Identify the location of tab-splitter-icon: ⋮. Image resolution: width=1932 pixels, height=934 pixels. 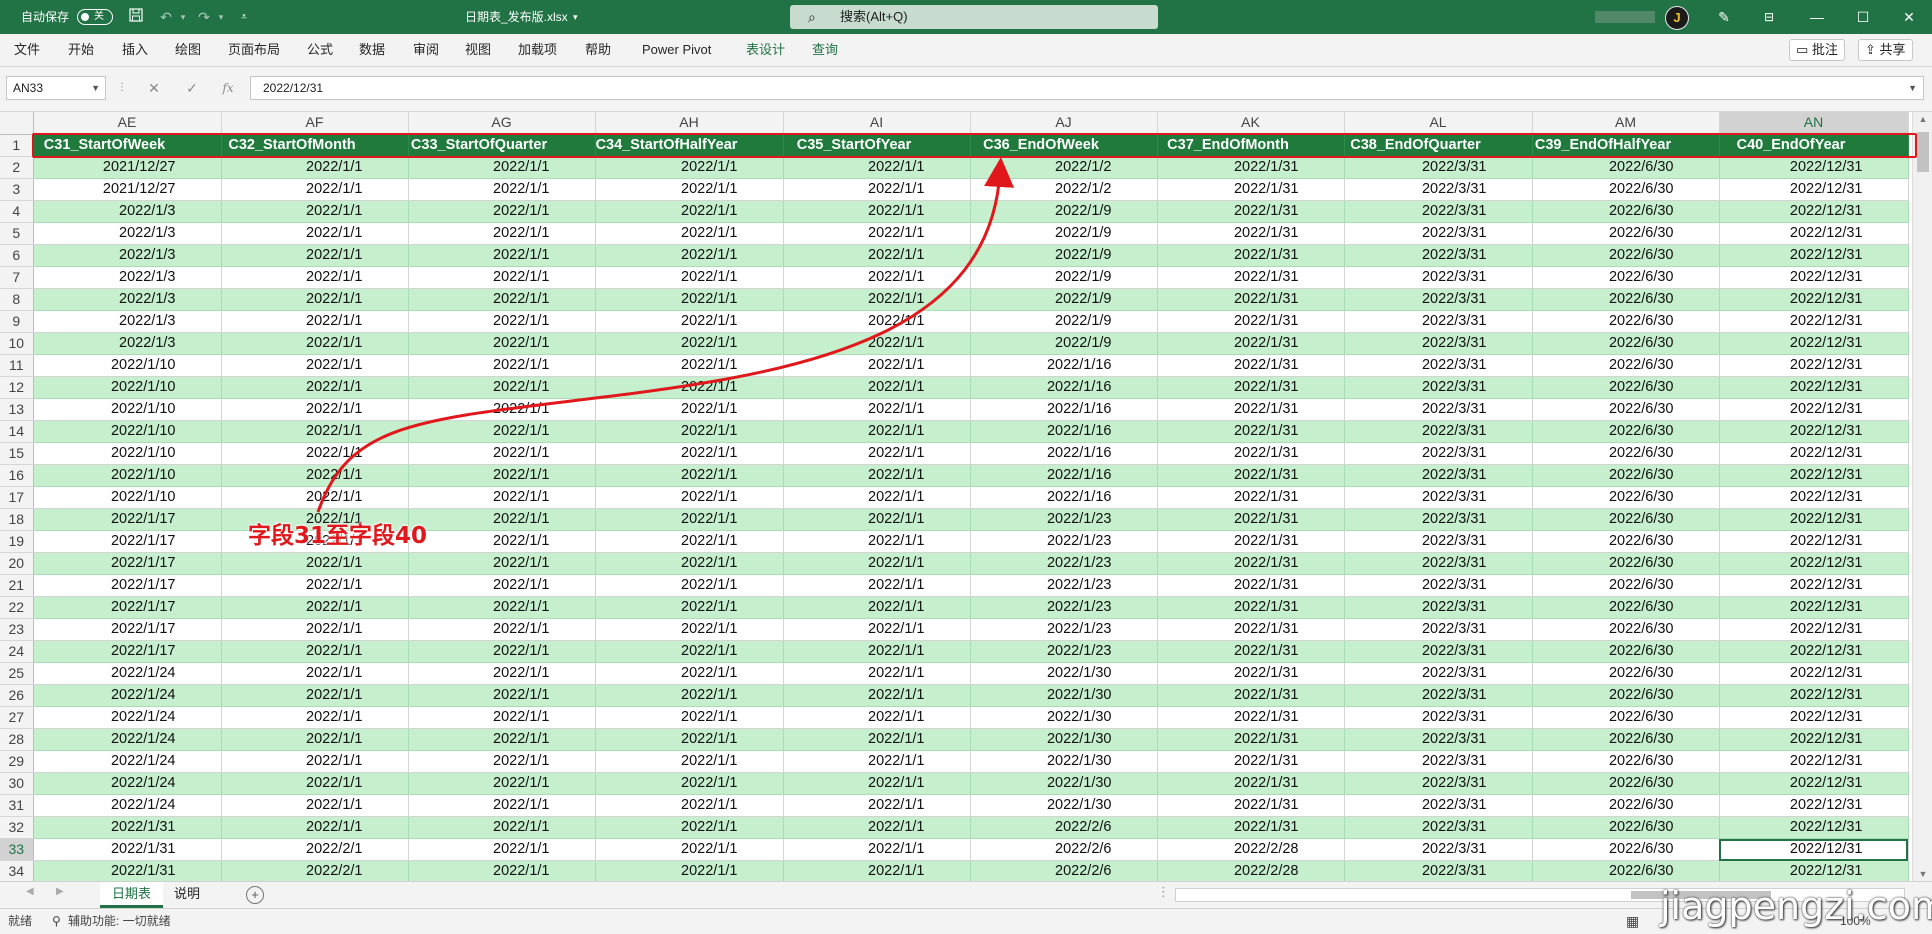
(1163, 892).